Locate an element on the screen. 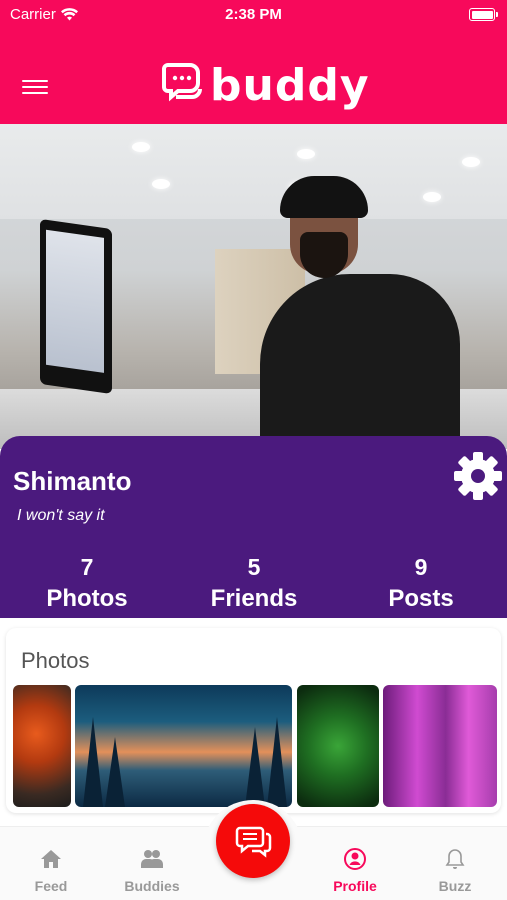 This screenshot has width=507, height=900. profile-icon is located at coordinates (355, 859).